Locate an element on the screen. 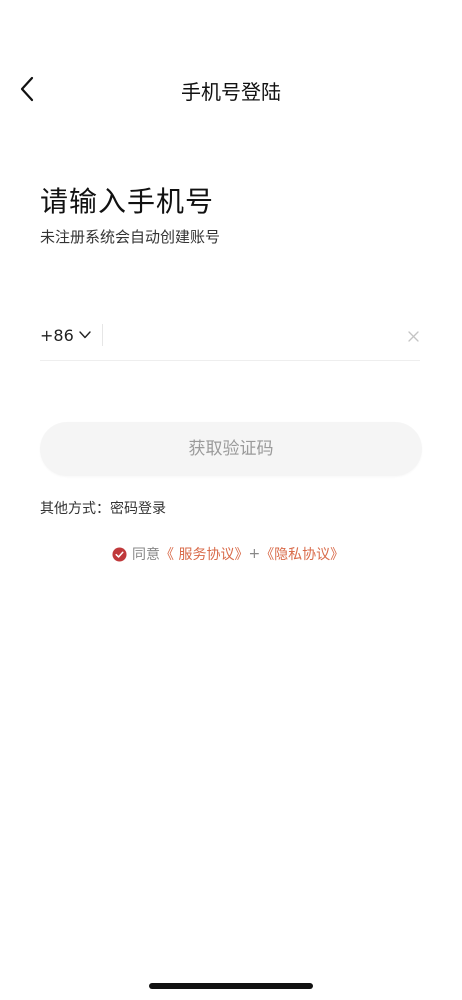 This screenshot has height=1000, width=462. page-title: 手机号登陆 is located at coordinates (231, 92).